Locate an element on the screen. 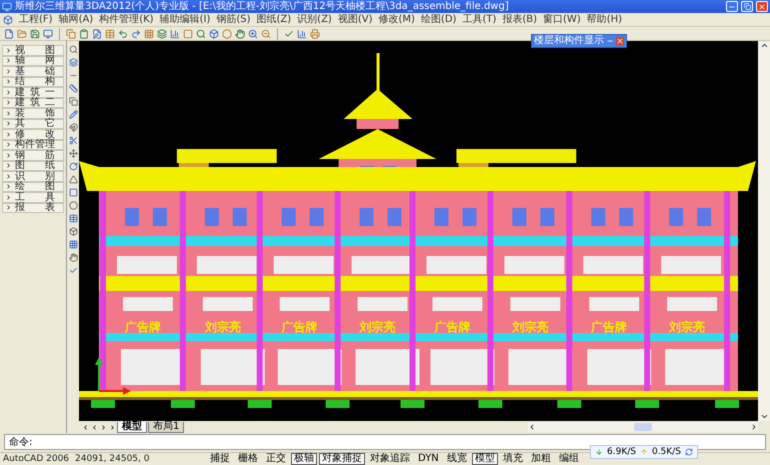  pencil-icon is located at coordinates (73, 115).